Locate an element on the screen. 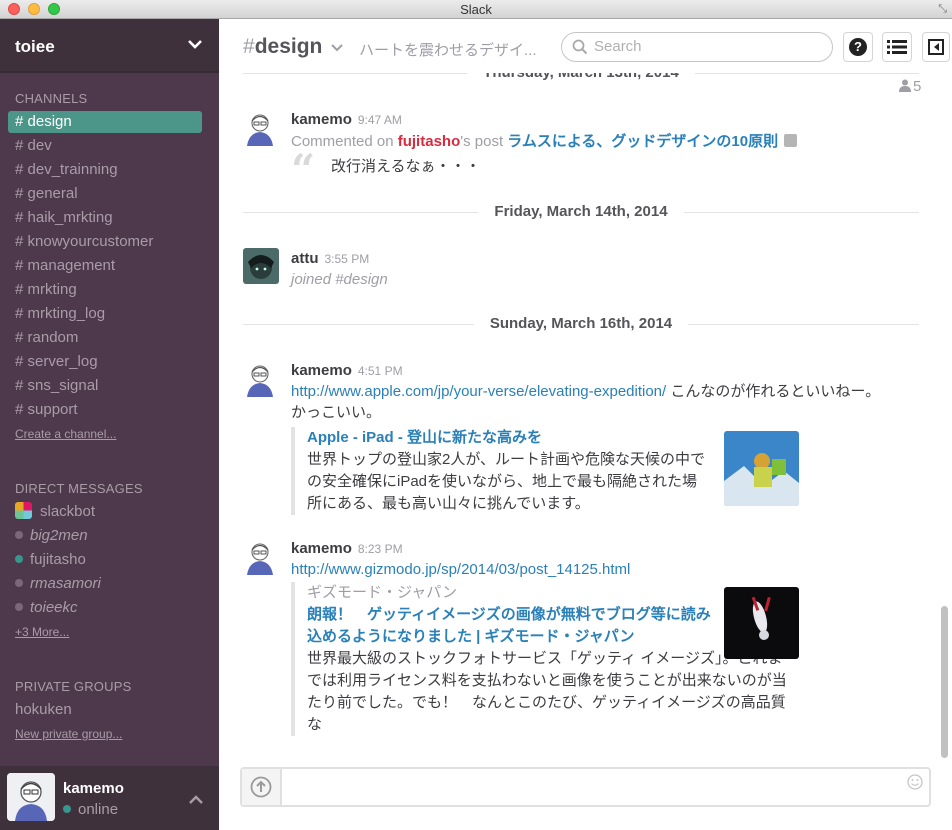 This screenshot has height=830, width=952. day-divider: Friday, March 14th, 2014 is located at coordinates (581, 212).